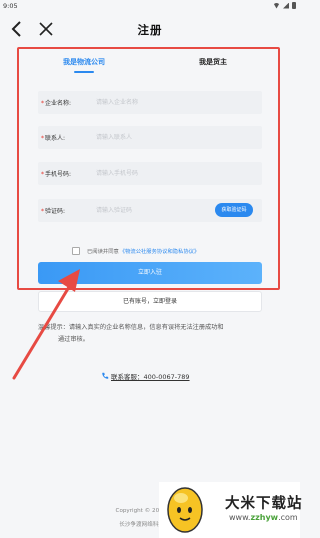  Describe the element at coordinates (56, 174) in the screenshot. I see `phone-number-label: *手机号码:` at that location.